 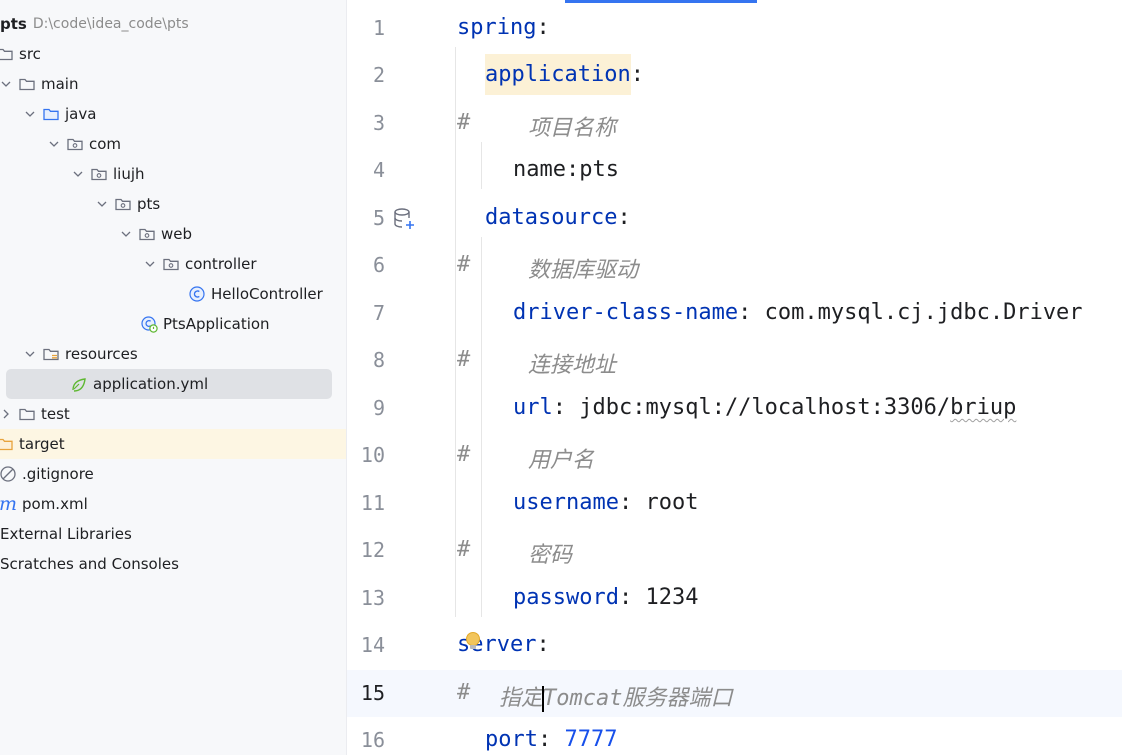 I want to click on tree-item-controller: controller, so click(x=173, y=264).